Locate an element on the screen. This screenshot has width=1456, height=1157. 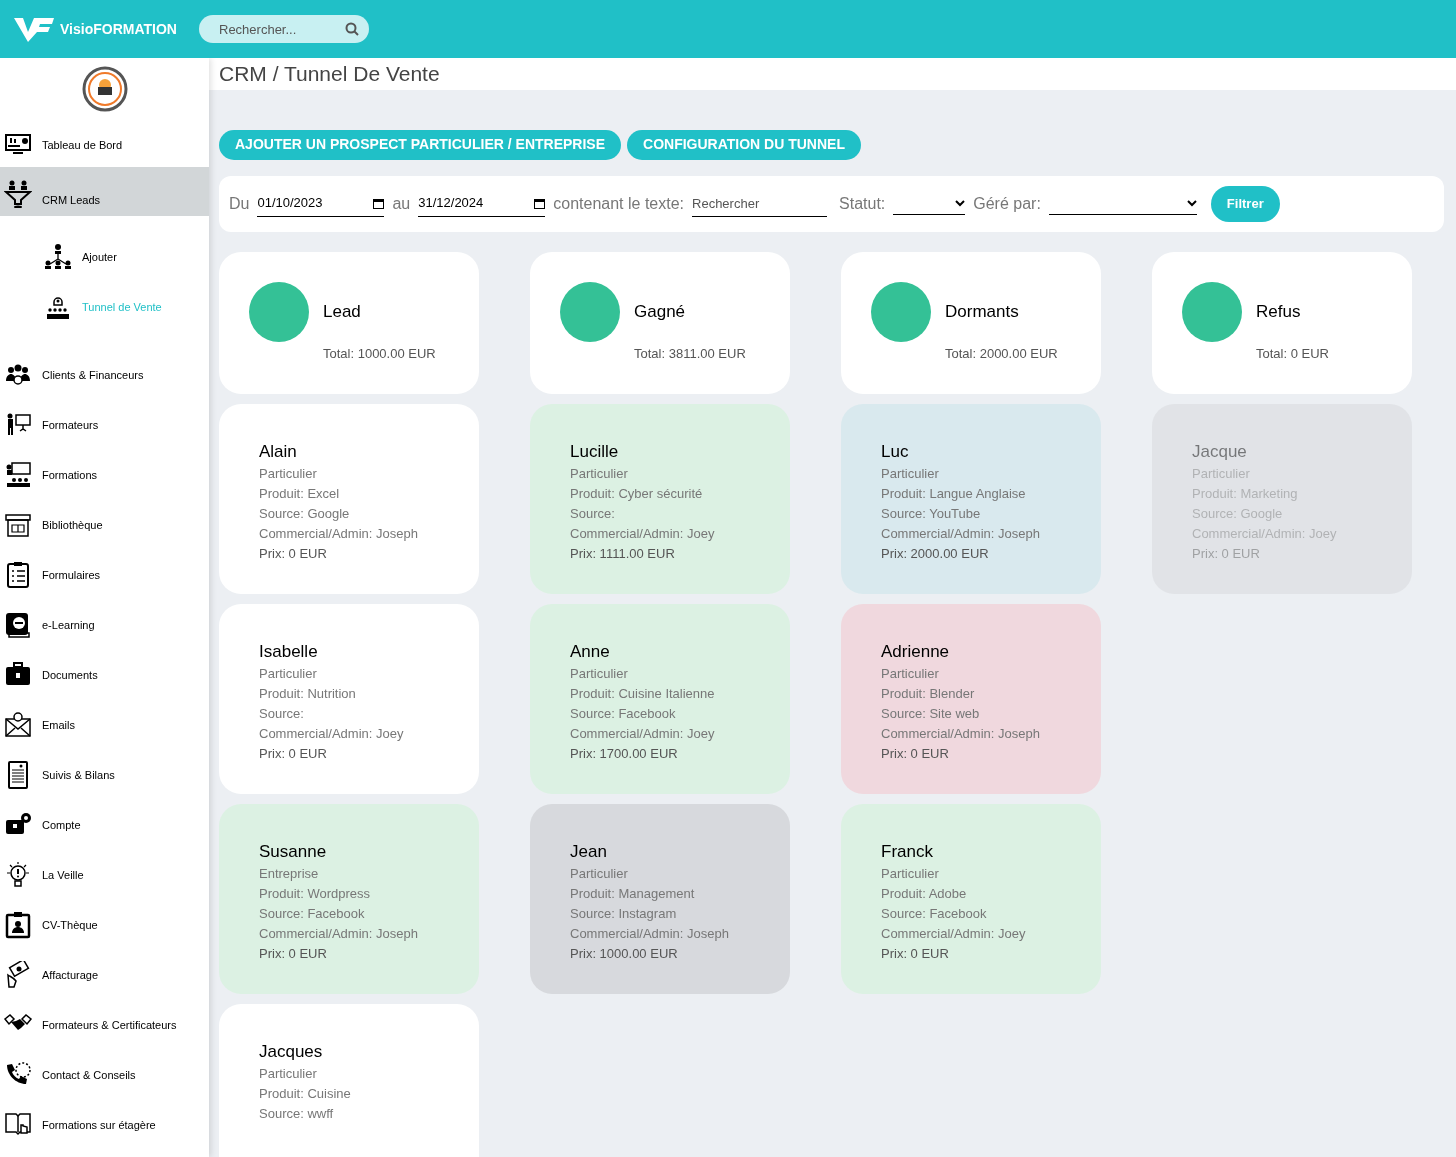
sidebar-item: Formulaires is located at coordinates (104, 575).